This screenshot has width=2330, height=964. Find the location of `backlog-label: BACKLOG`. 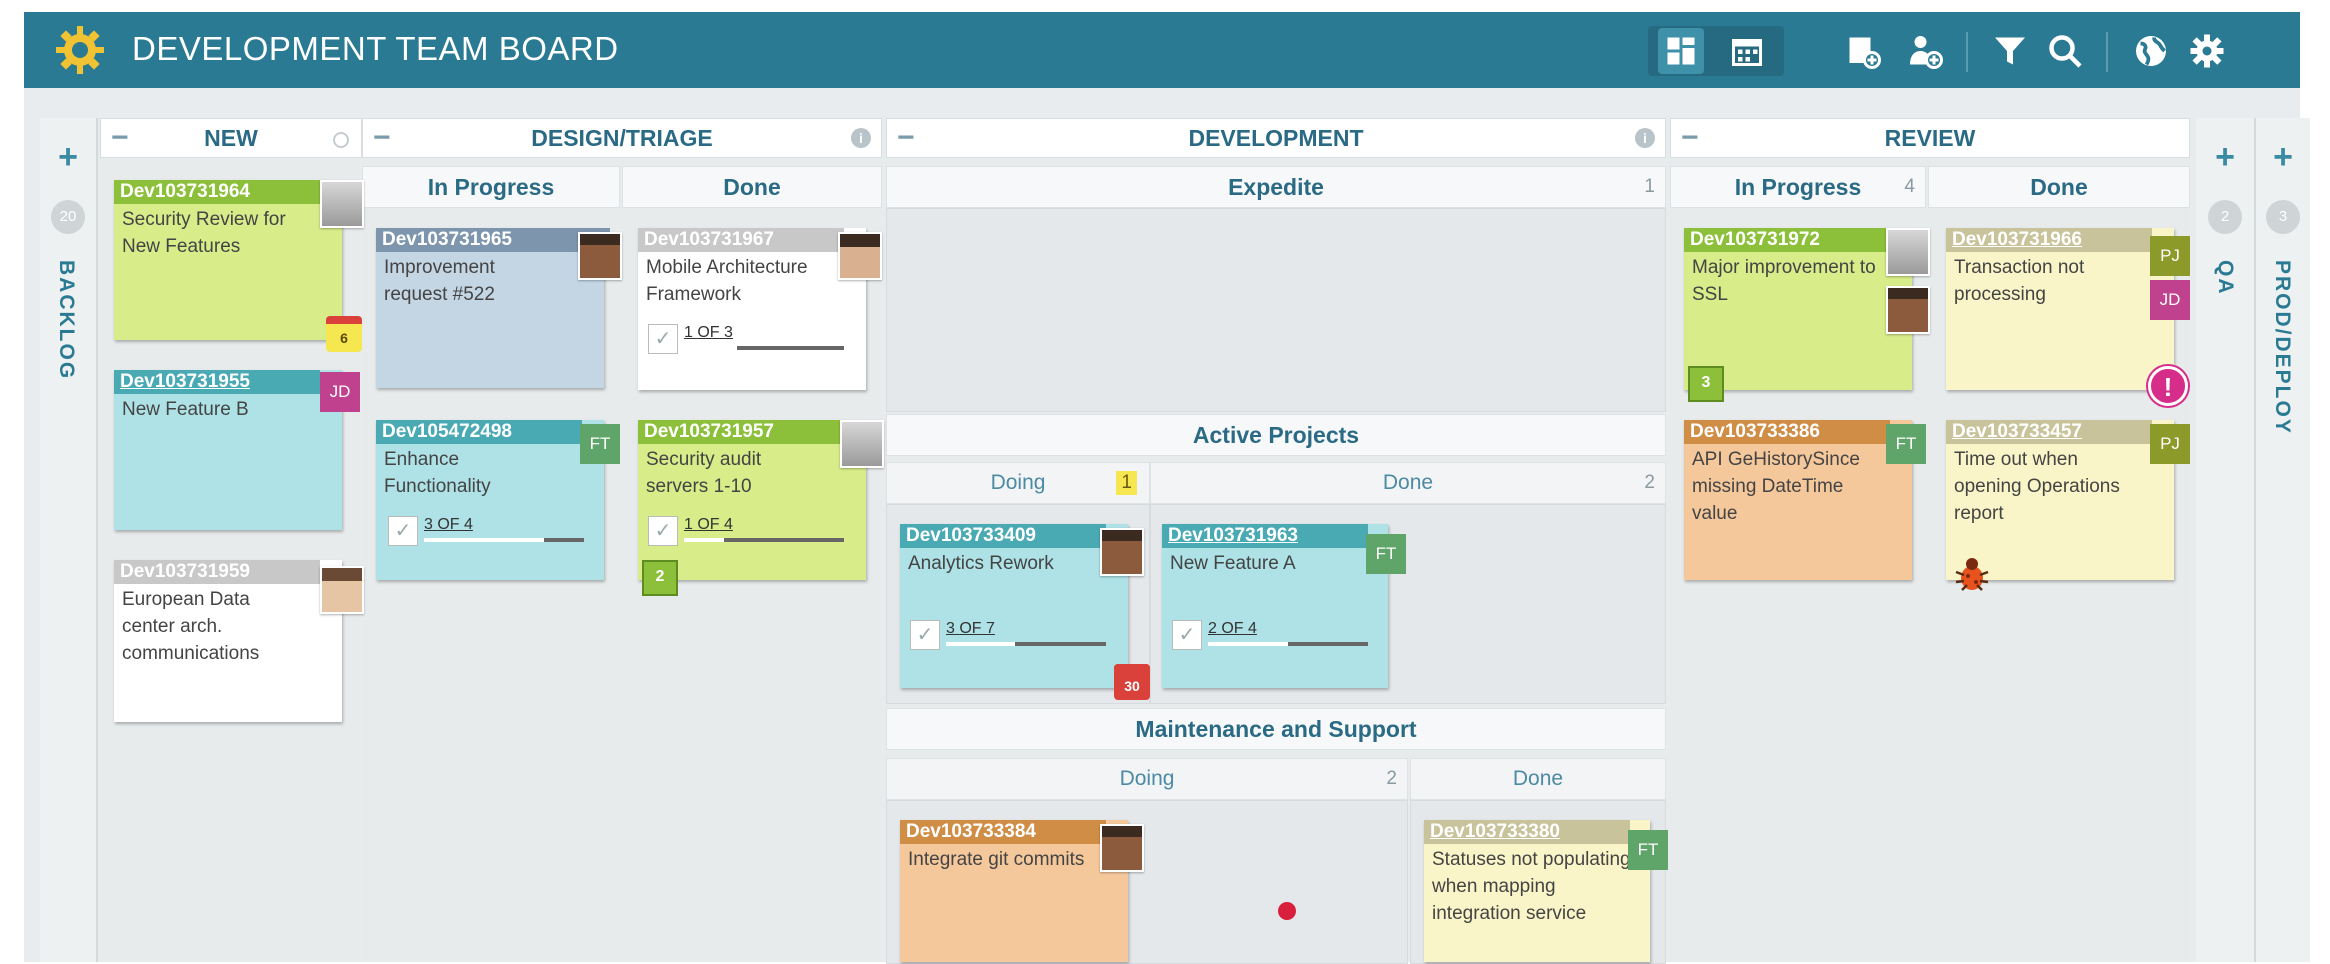

backlog-label: BACKLOG is located at coordinates (66, 320).